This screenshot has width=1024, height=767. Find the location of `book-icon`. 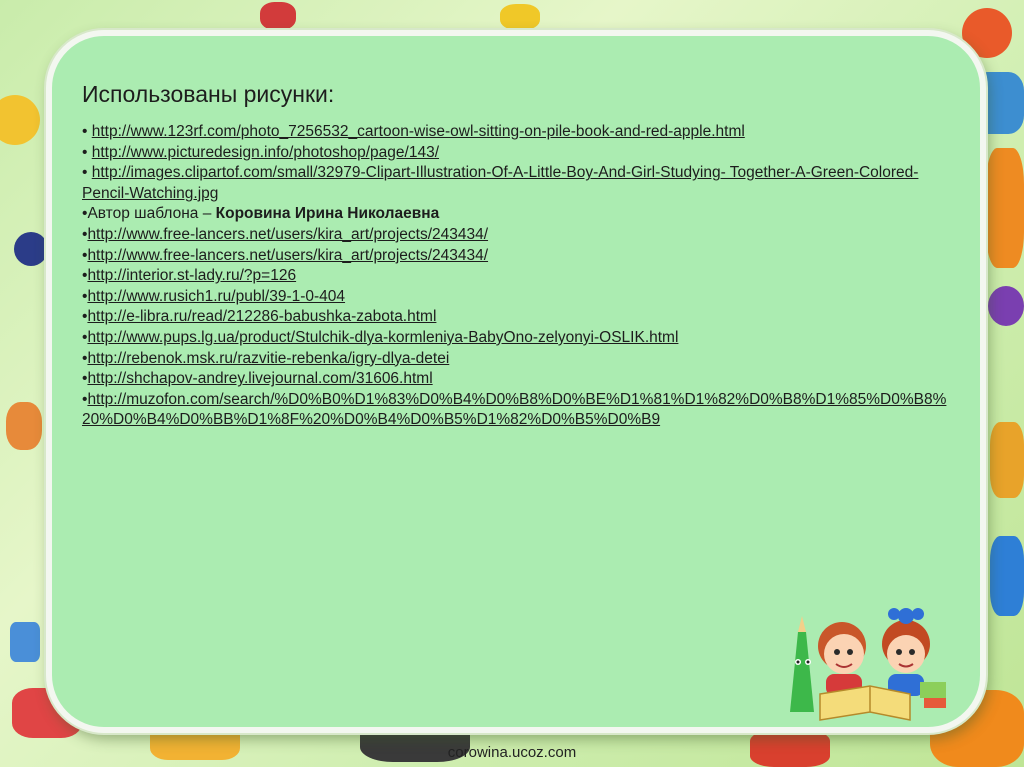

book-icon is located at coordinates (865, 703).